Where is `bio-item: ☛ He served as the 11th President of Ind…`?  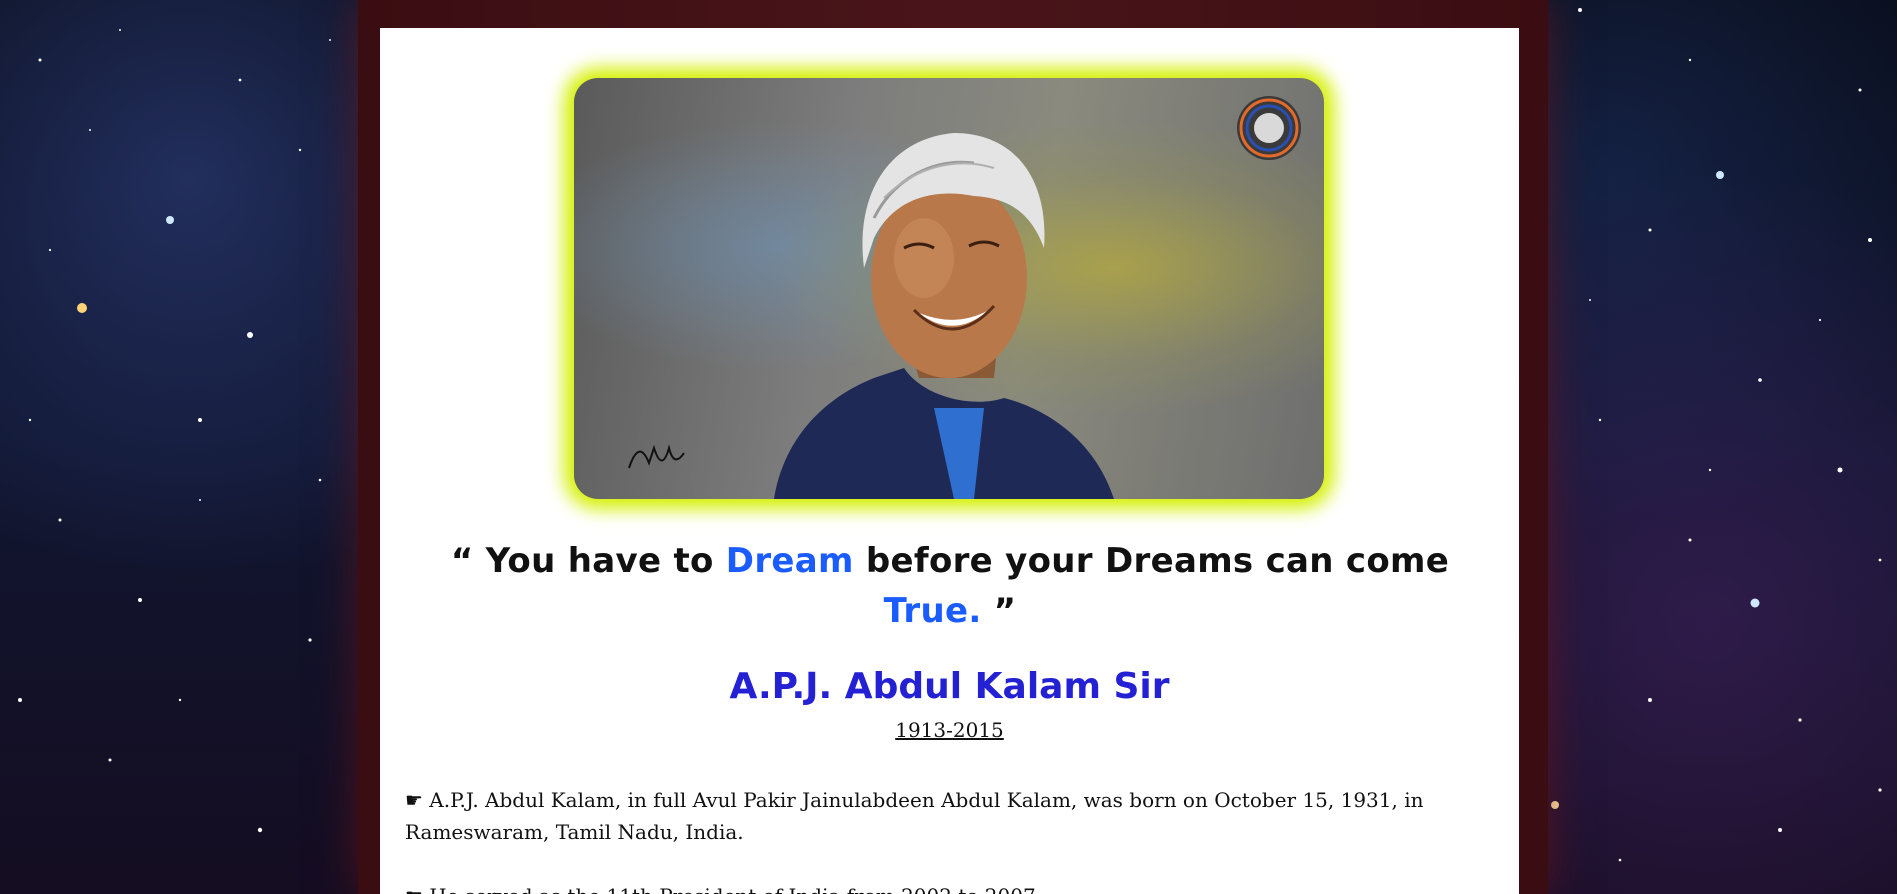
bio-item: ☛ He served as the 11th President of Ind… is located at coordinates (950, 887).